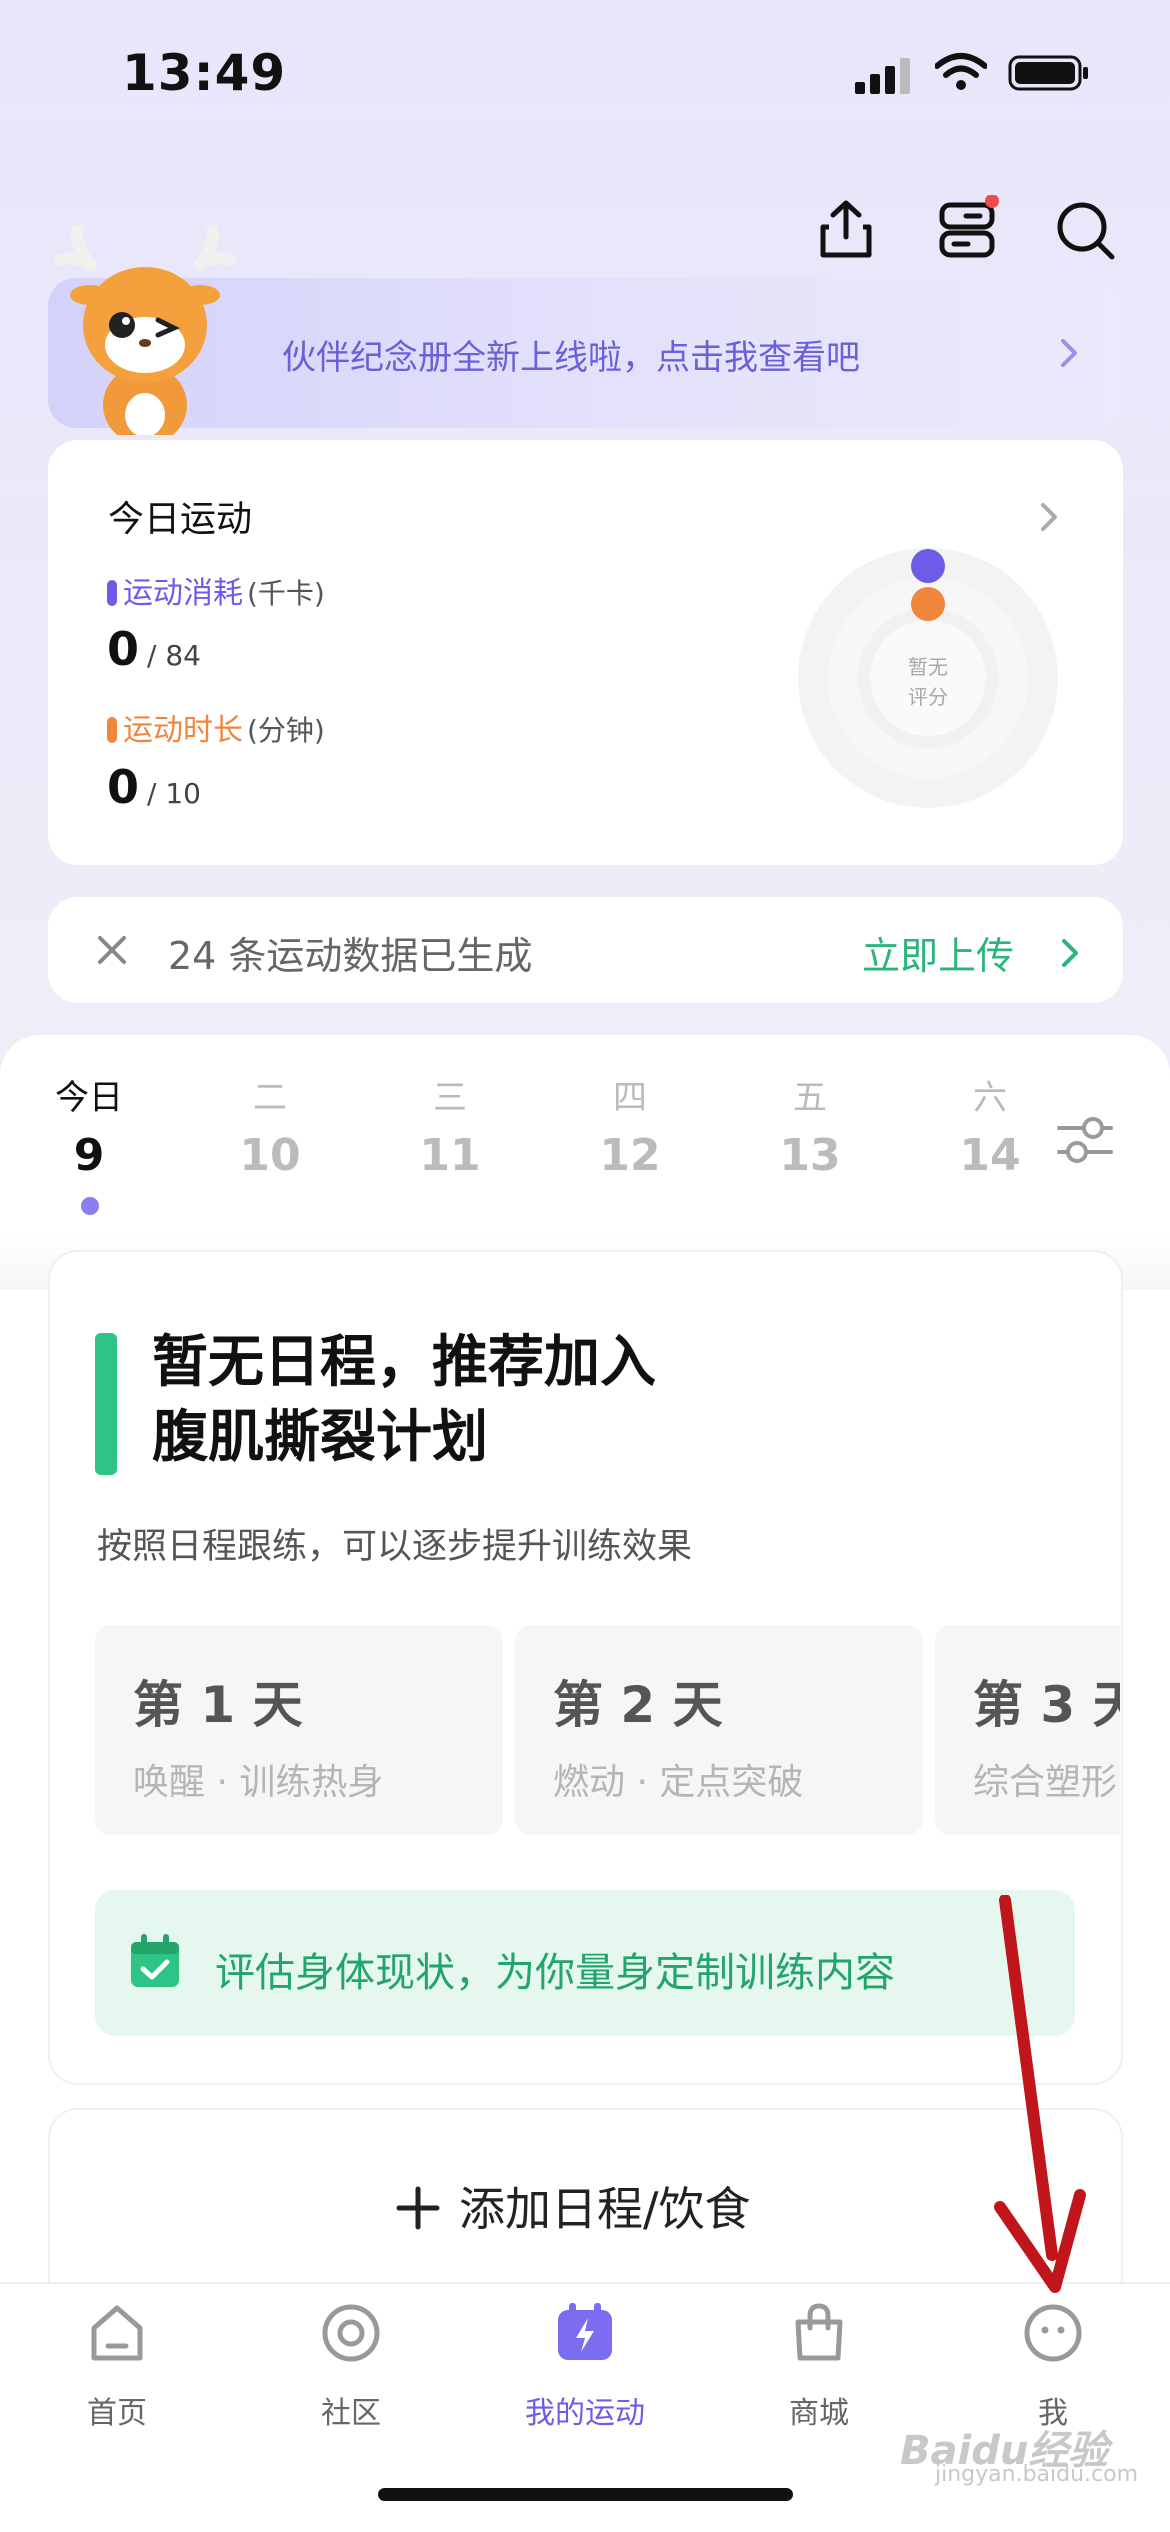  Describe the element at coordinates (183, 730) in the screenshot. I see `duration-label-text: 运动时长` at that location.